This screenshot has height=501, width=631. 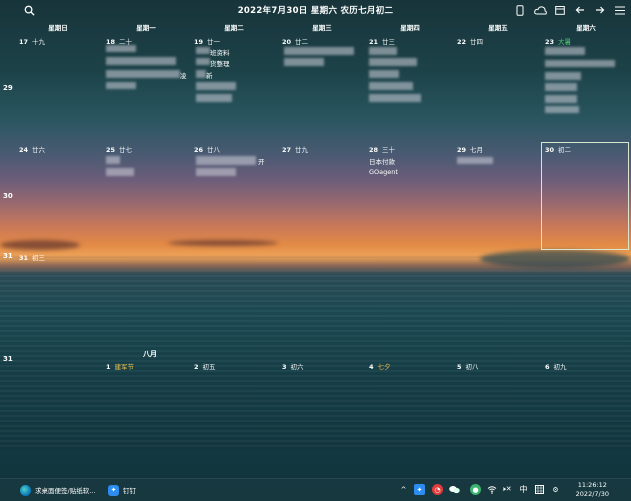 What do you see at coordinates (539, 489) in the screenshot?
I see `grid-icon` at bounding box center [539, 489].